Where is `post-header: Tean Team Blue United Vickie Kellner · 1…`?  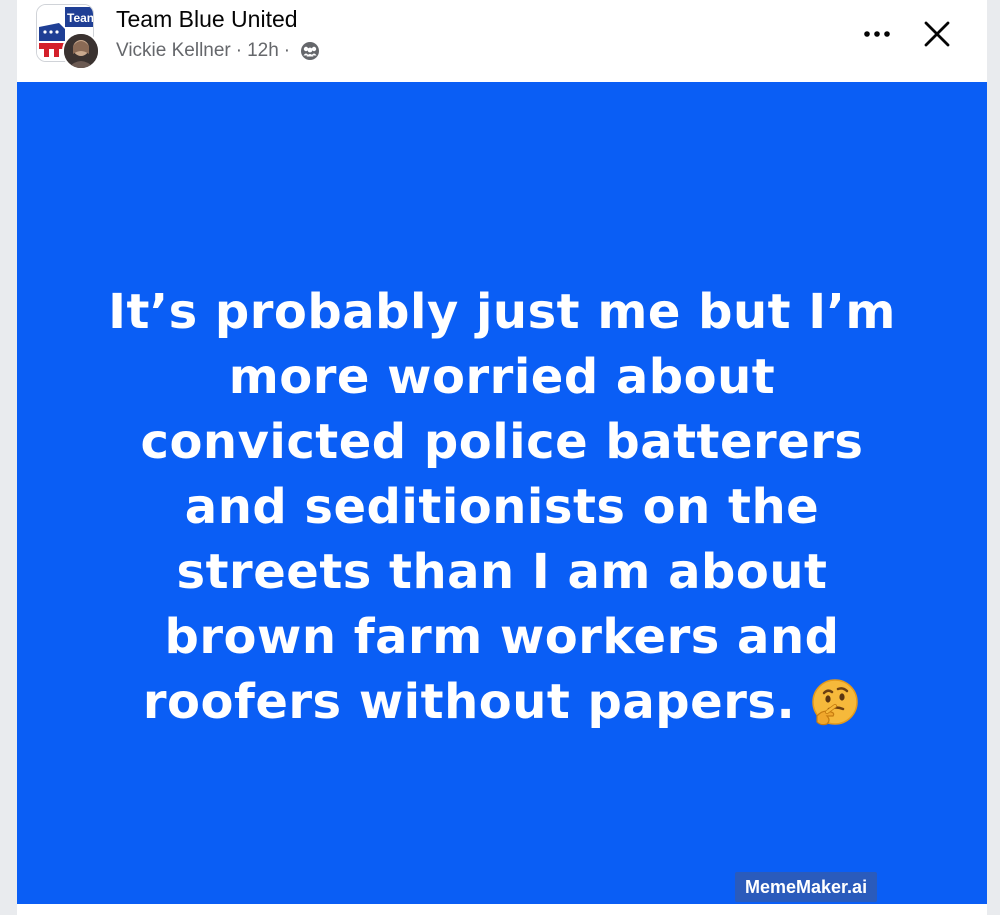 post-header: Tean Team Blue United Vickie Kellner · 1… is located at coordinates (502, 41).